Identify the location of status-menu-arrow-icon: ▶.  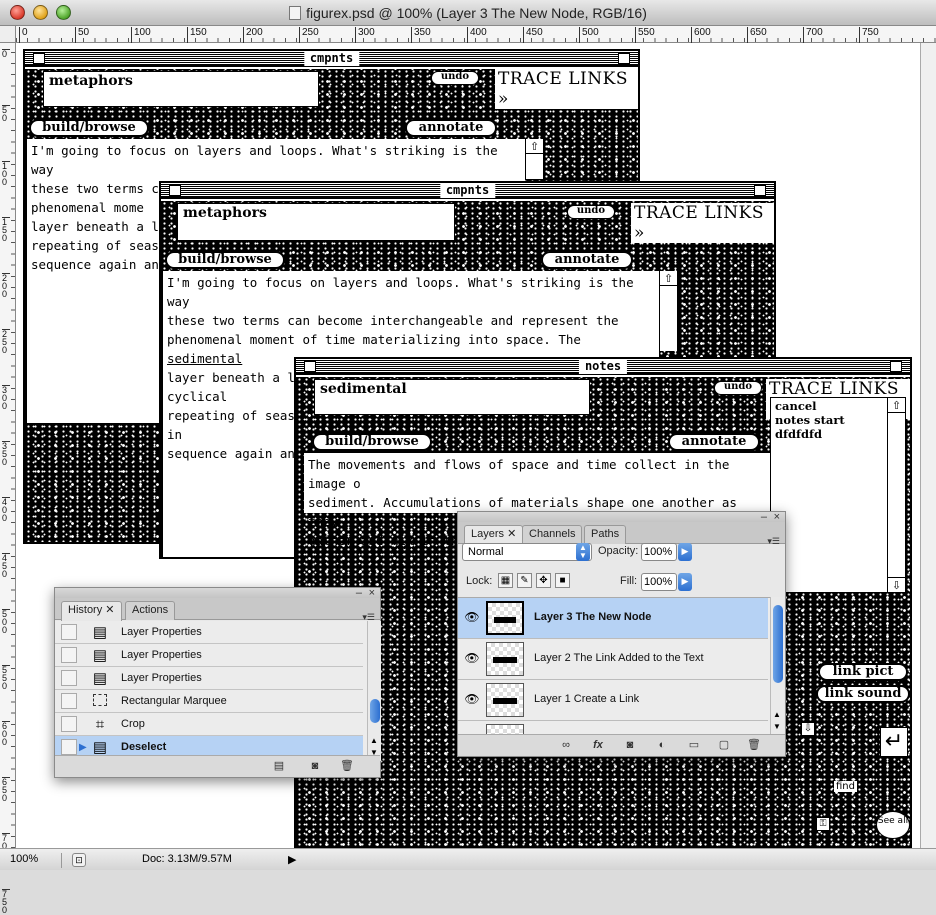
(292, 859).